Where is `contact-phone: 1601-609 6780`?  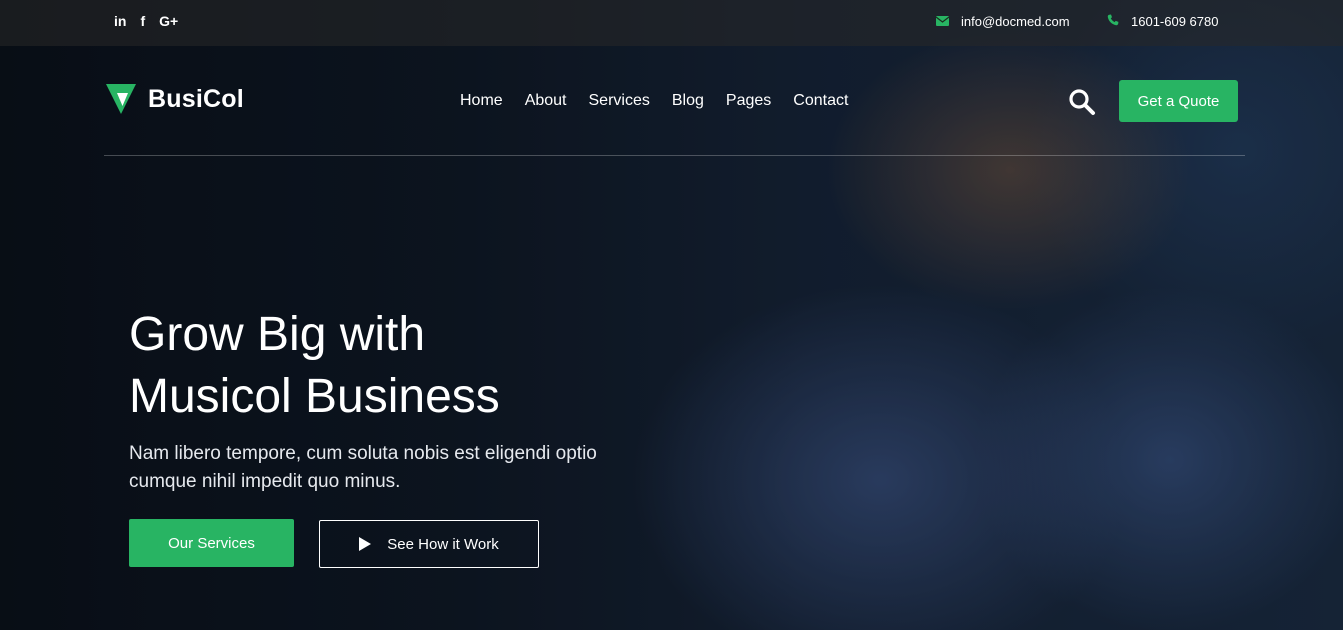 contact-phone: 1601-609 6780 is located at coordinates (1162, 21).